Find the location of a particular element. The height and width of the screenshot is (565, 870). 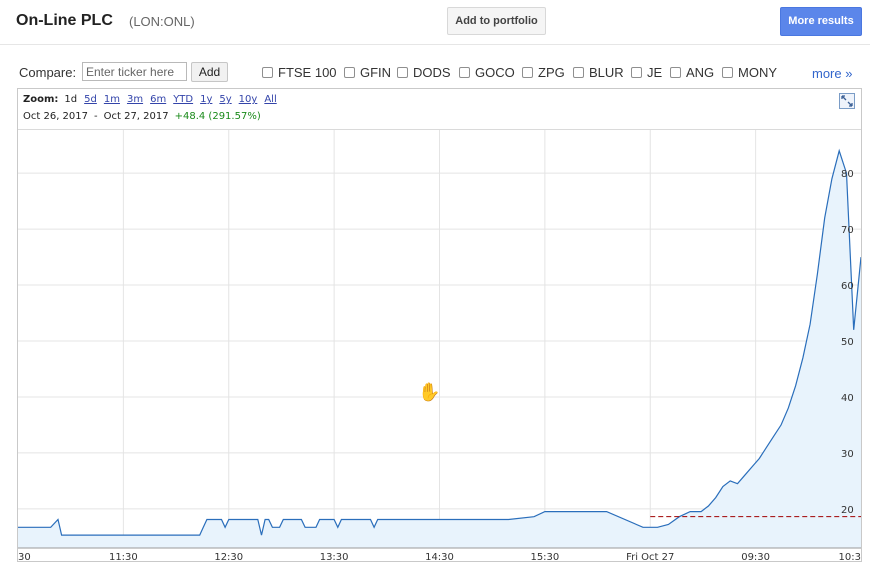

zoom-controls: Zoom: 1d 5d 1m 3m 6m YTD 1y 5y 10y All is located at coordinates (153, 99).